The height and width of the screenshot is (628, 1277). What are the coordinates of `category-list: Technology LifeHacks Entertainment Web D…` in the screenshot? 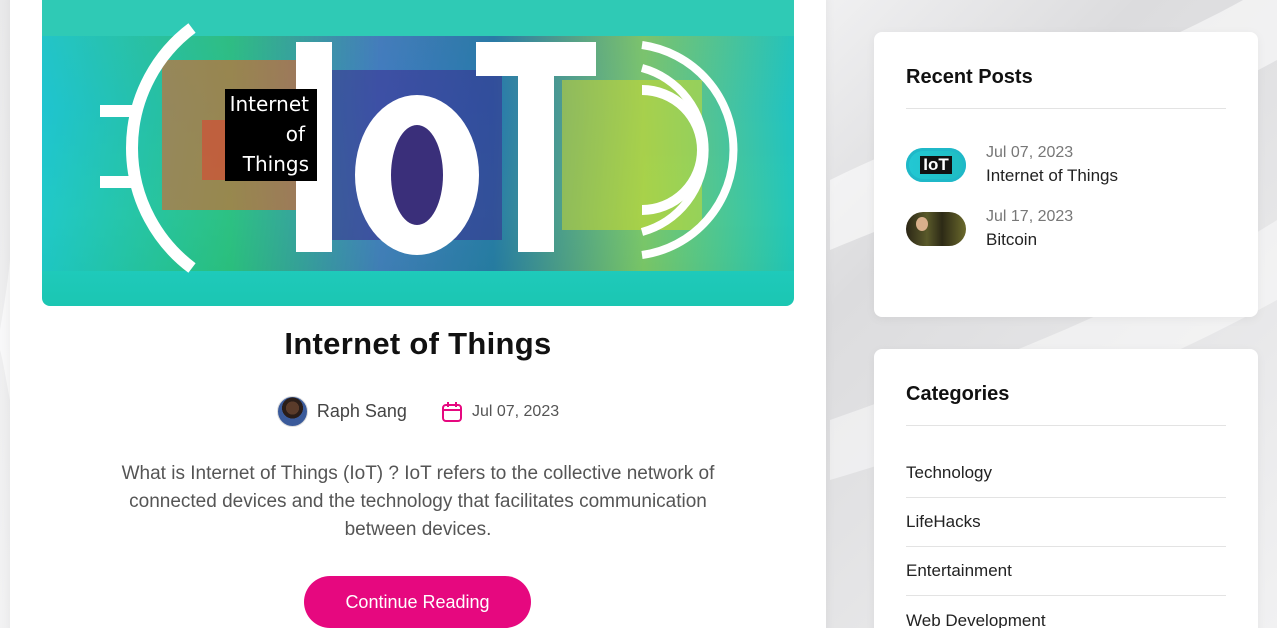 It's located at (1066, 538).